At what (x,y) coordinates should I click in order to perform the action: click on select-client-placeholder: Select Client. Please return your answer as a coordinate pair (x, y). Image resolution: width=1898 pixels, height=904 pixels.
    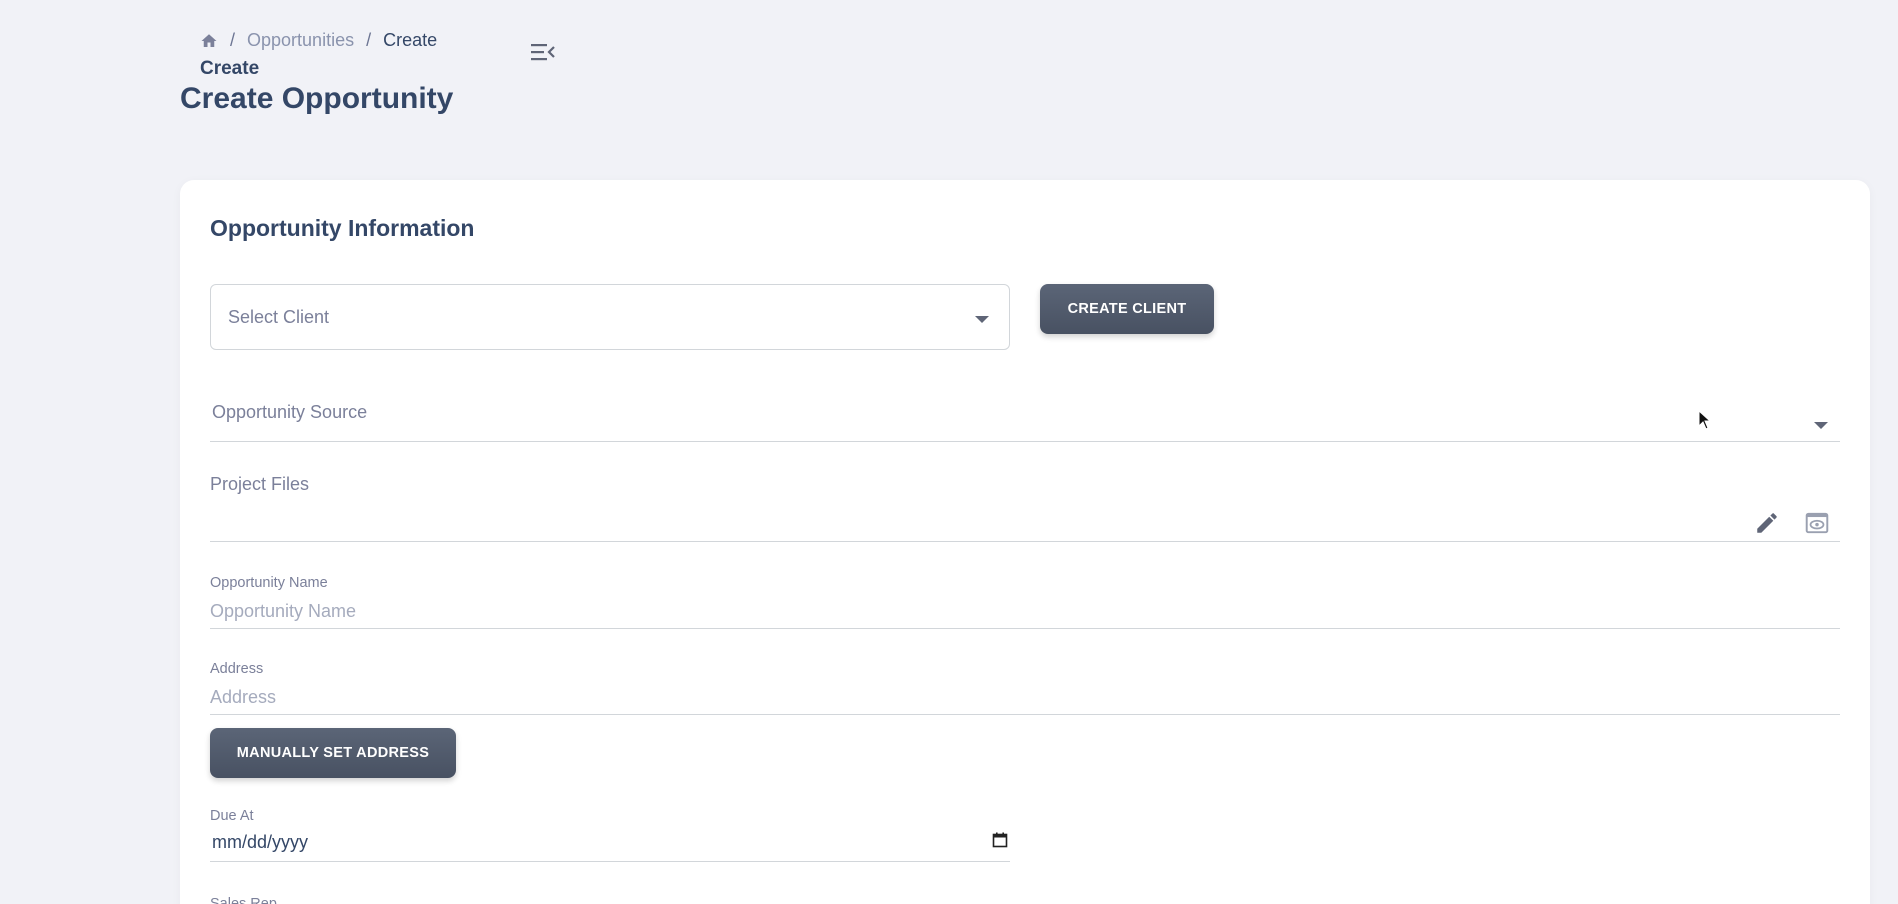
    Looking at the image, I should click on (279, 317).